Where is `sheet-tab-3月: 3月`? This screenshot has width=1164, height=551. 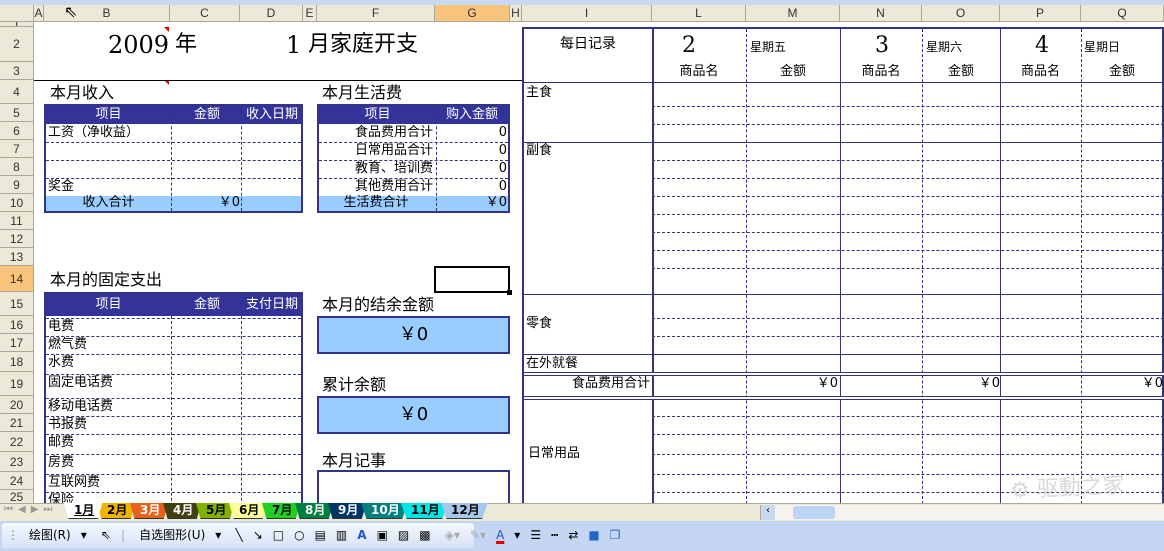
sheet-tab-3月: 3月 is located at coordinates (149, 511).